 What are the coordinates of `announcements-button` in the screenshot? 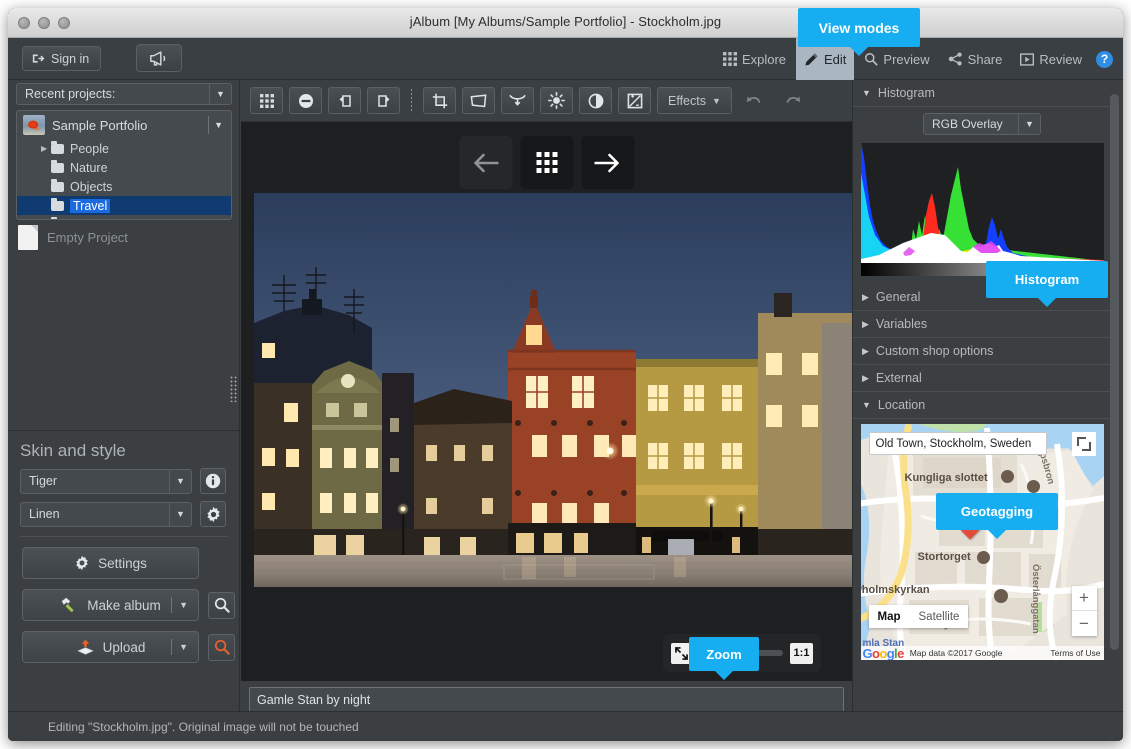 It's located at (159, 58).